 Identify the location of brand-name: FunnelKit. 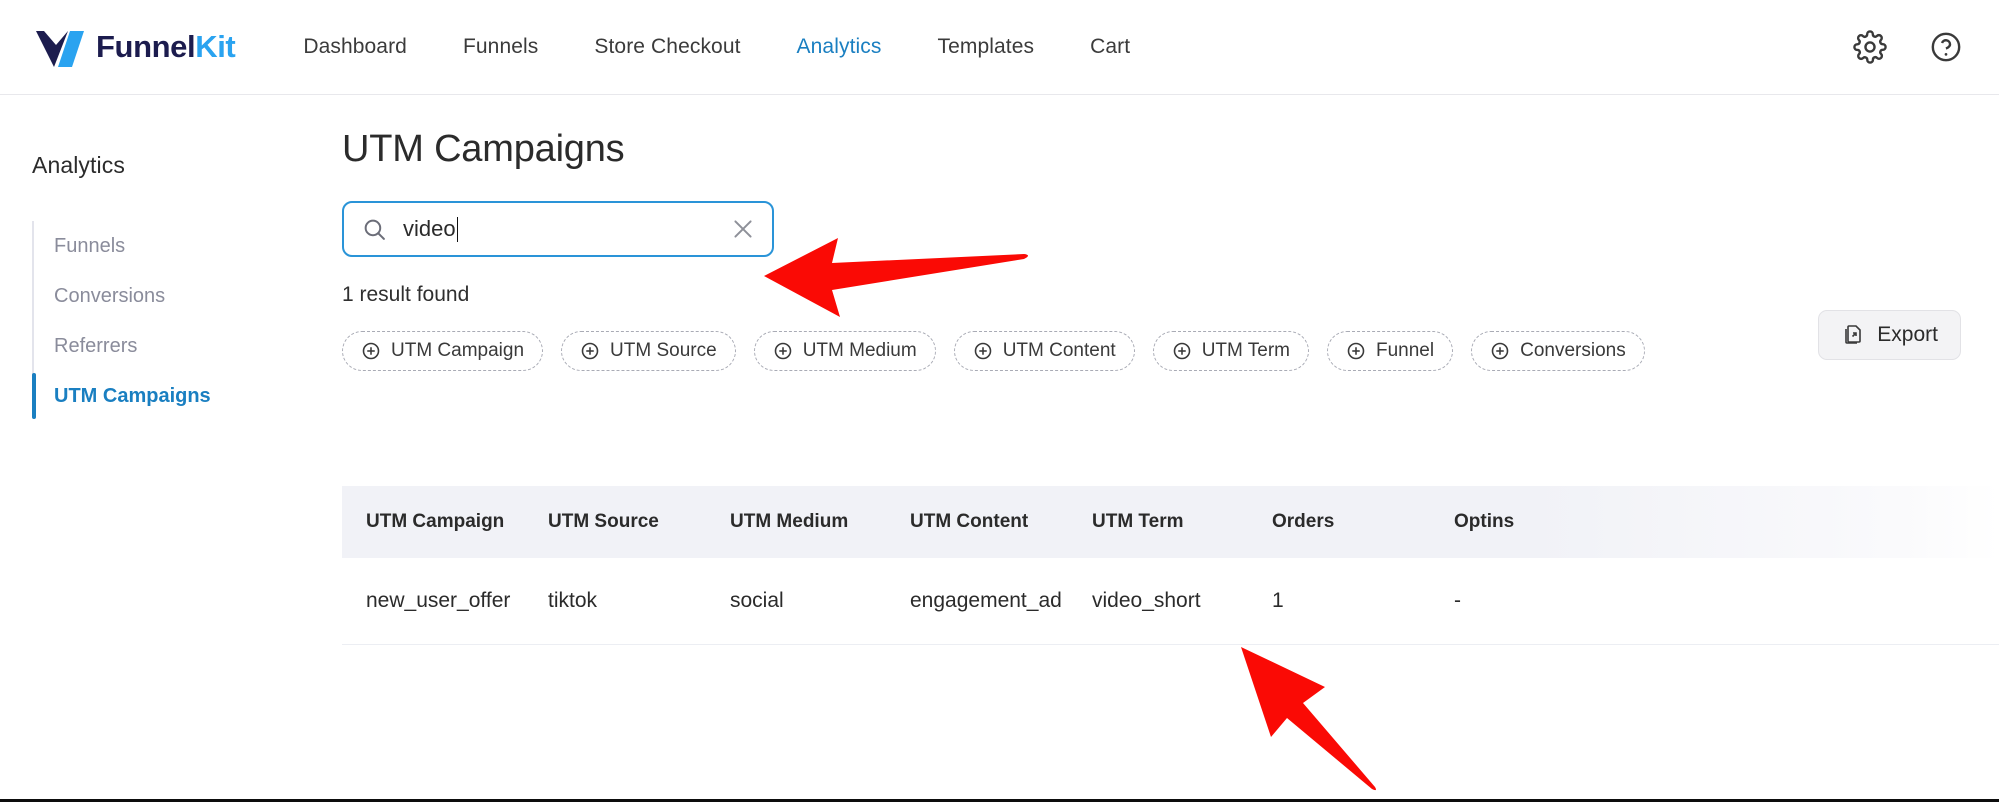
(166, 47).